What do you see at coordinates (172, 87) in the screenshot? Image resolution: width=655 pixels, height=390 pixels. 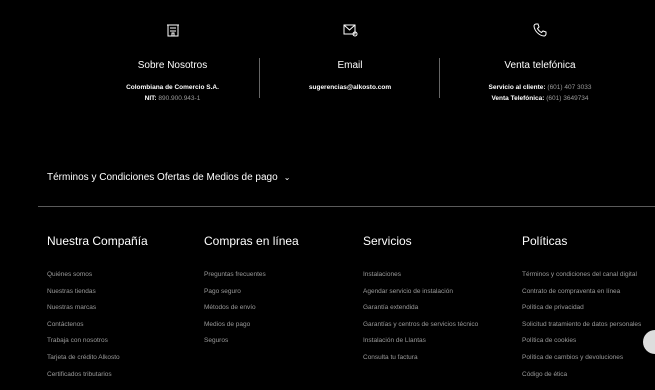 I see `company-name: Colombiana de Comercio S.A.` at bounding box center [172, 87].